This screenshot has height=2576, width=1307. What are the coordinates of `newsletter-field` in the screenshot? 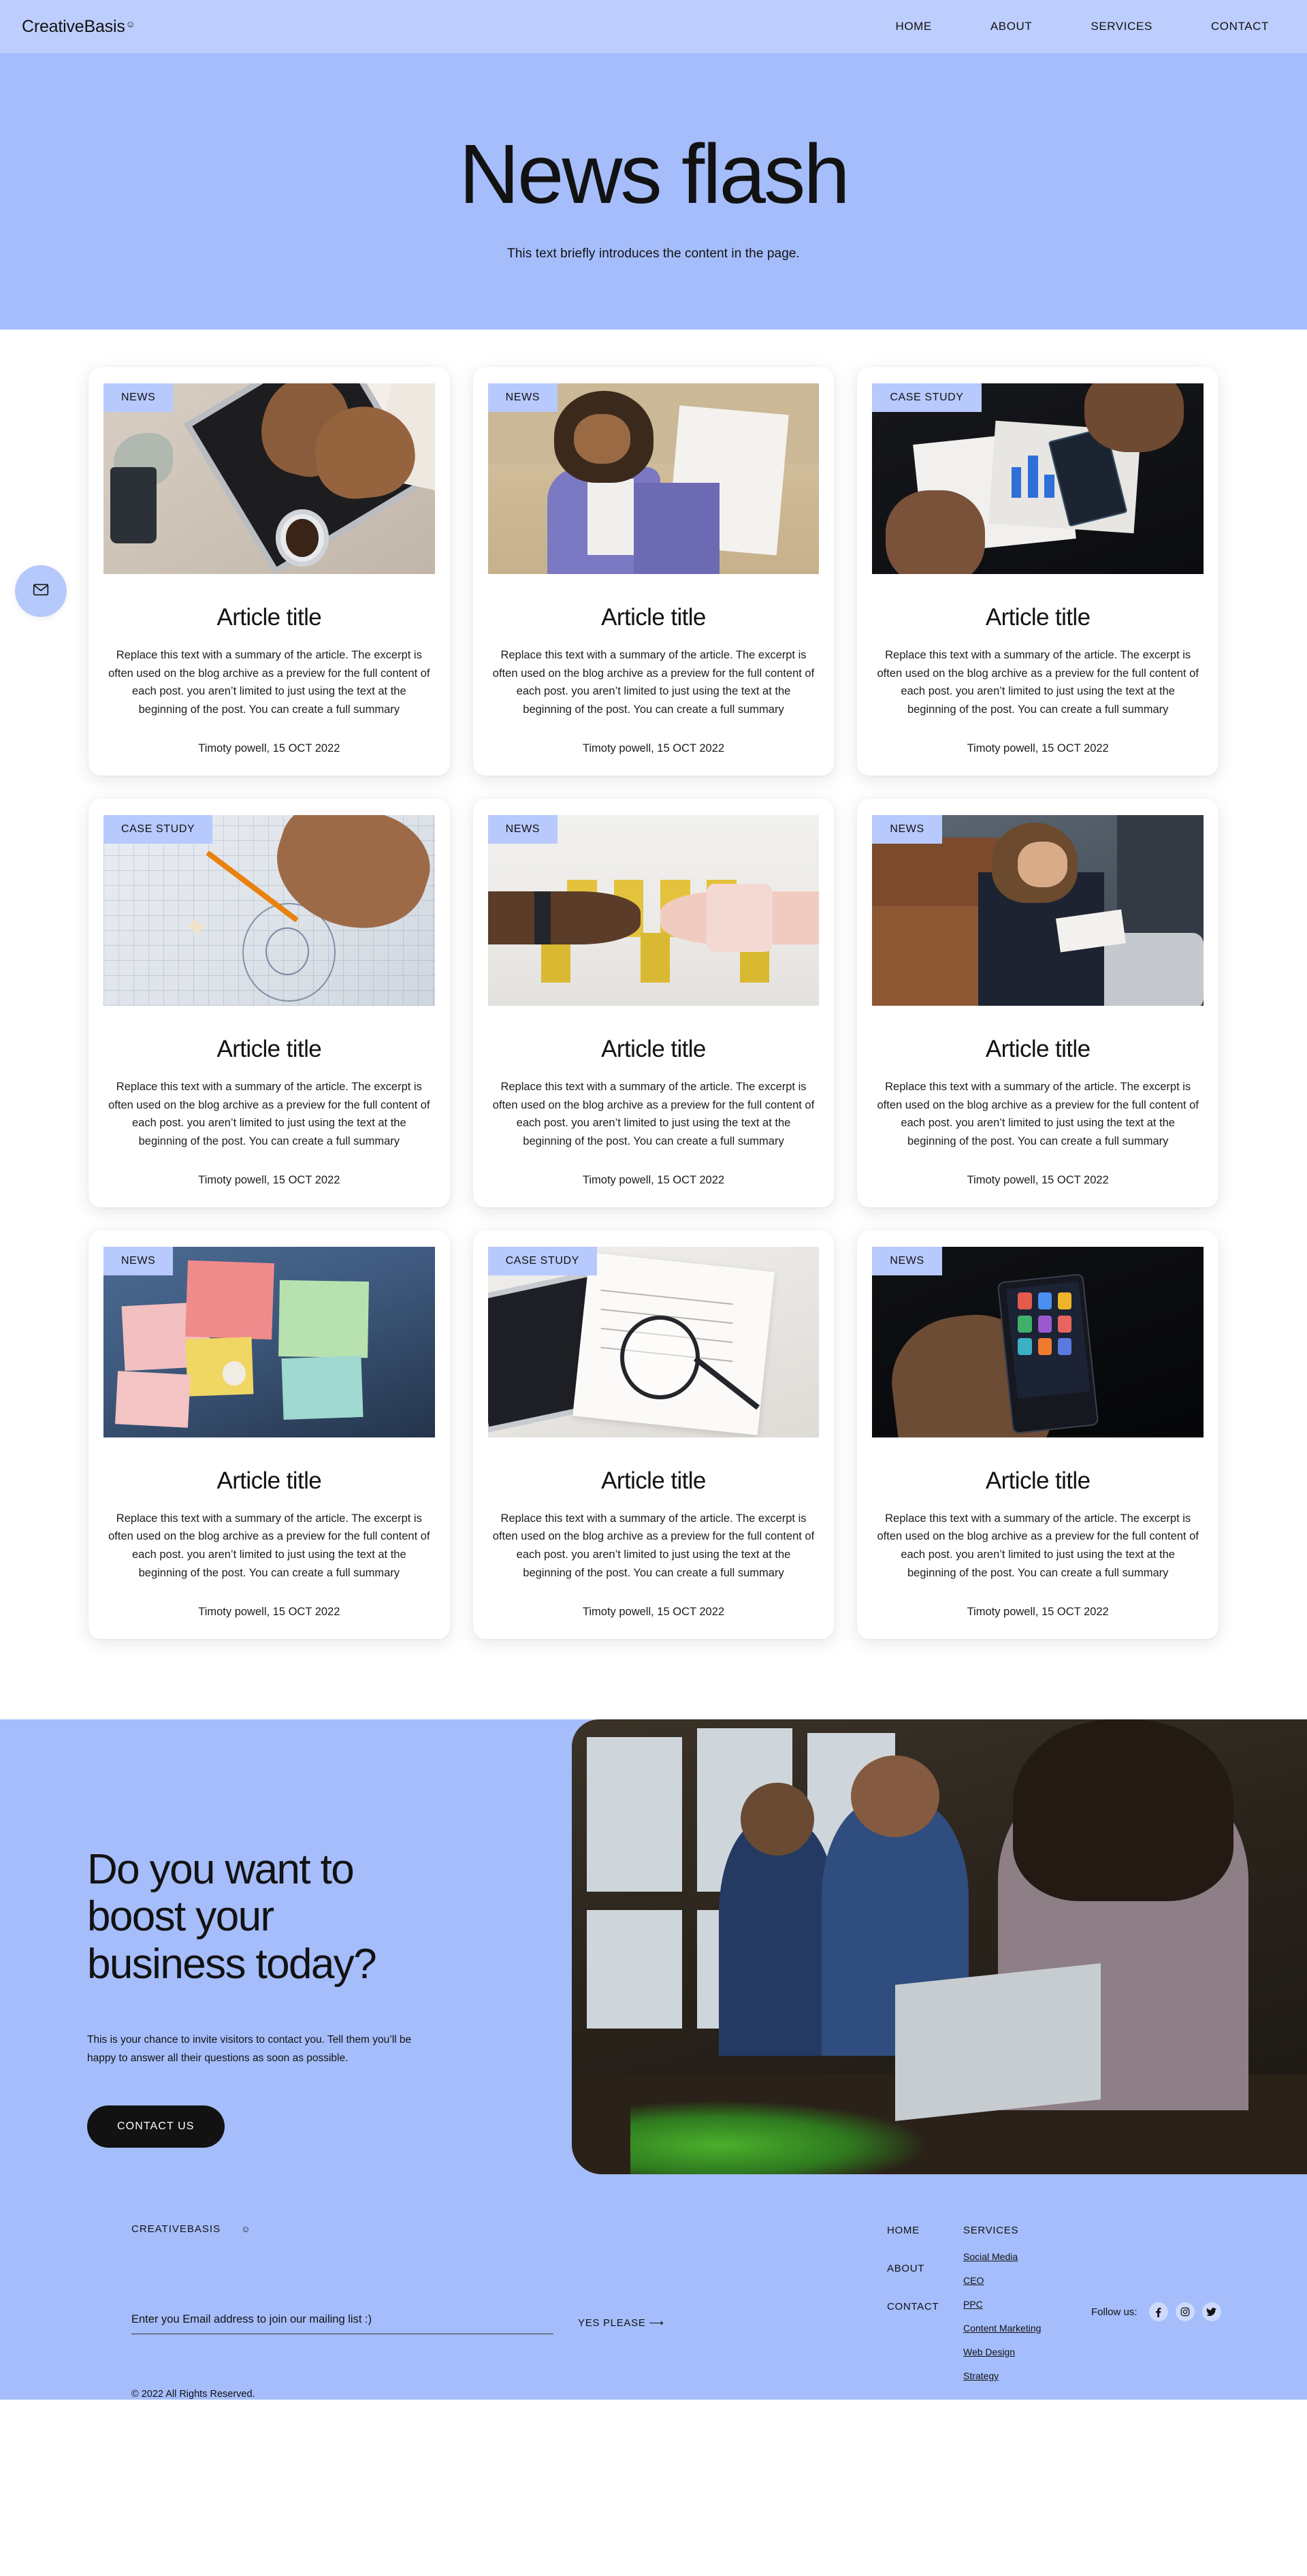 It's located at (342, 2323).